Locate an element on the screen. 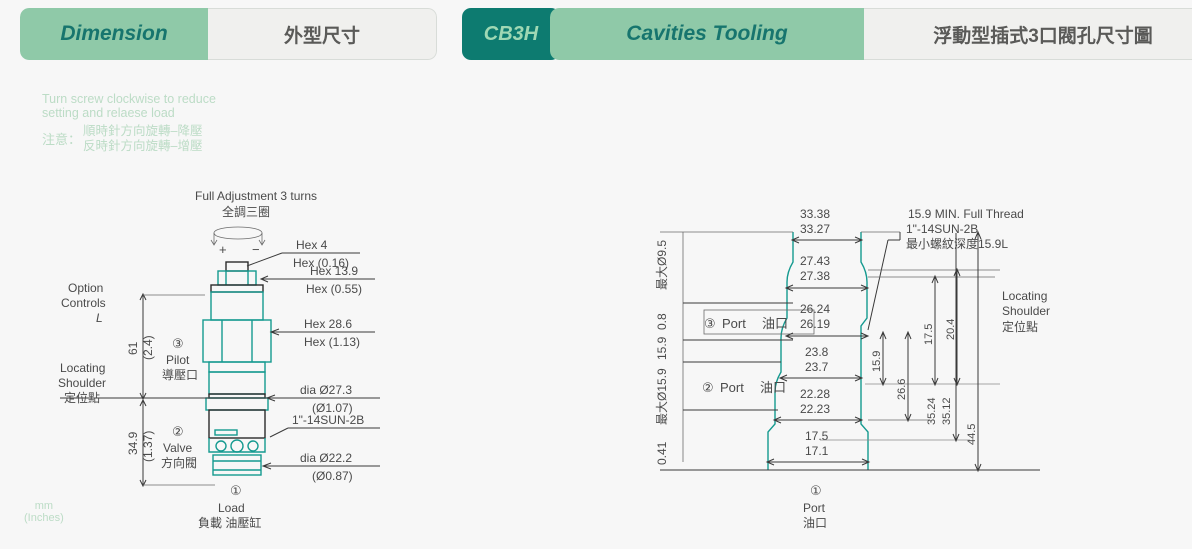  left-port-1-zh: 負載 油壓缸 is located at coordinates (229, 522).